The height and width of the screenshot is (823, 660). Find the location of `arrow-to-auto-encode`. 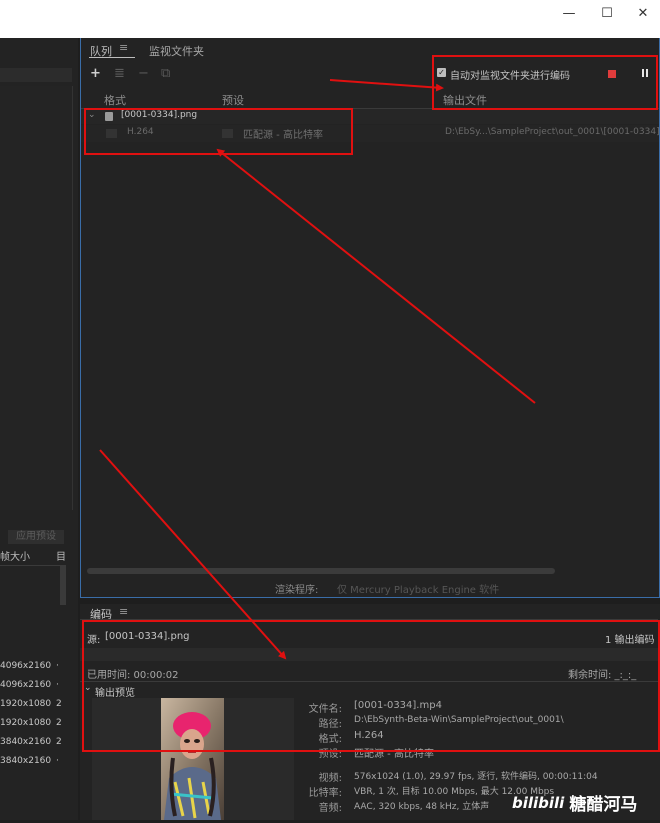

arrow-to-auto-encode is located at coordinates (386, 85).